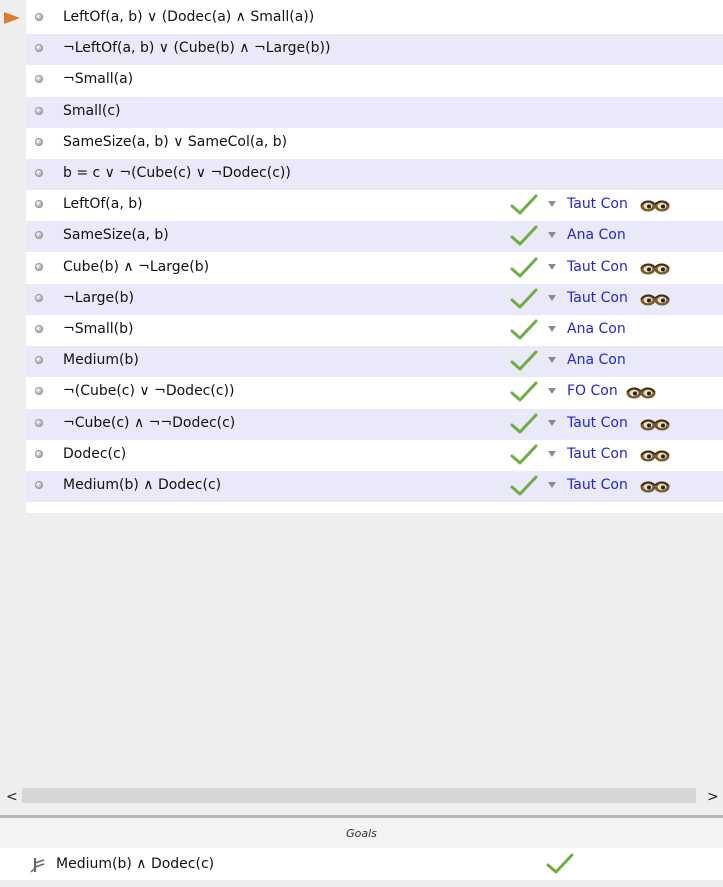 This screenshot has width=723, height=887. What do you see at coordinates (374, 237) in the screenshot?
I see `step-row: SameSize(a, b) Ana Con` at bounding box center [374, 237].